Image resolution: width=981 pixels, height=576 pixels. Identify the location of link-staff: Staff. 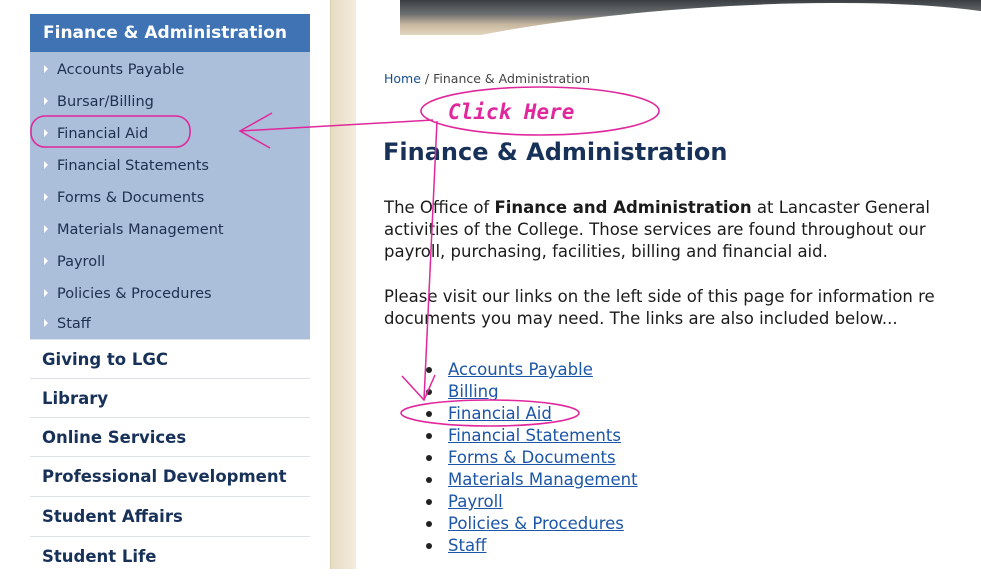
(467, 545).